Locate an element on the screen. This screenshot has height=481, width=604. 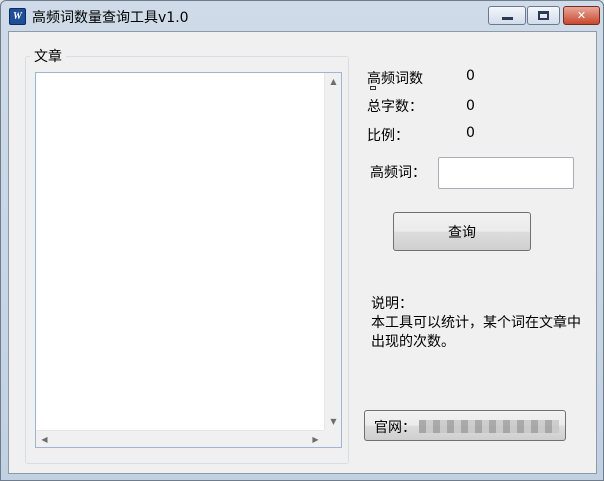
description: 说明： 本工具可以统计，某个词在文章中出现的次数。 is located at coordinates (481, 323).